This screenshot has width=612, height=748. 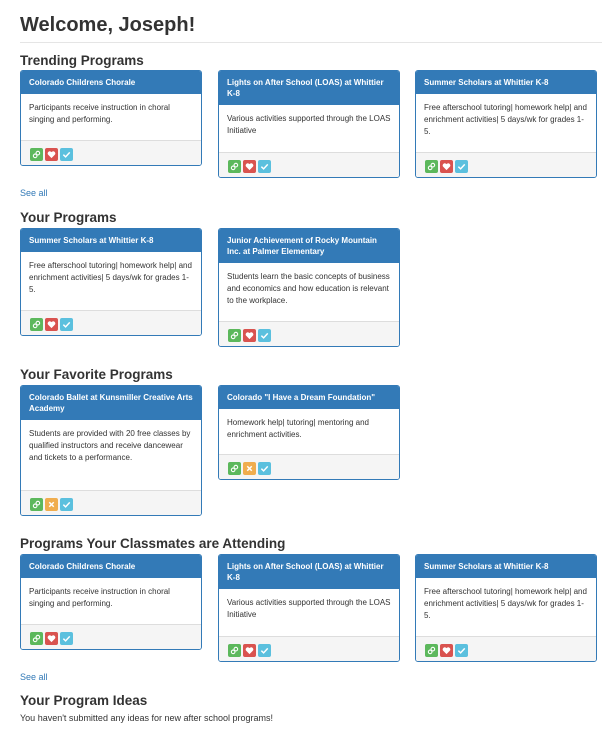 I want to click on program-card-title: Colorado "I Have a Dream Foundation", so click(x=309, y=397).